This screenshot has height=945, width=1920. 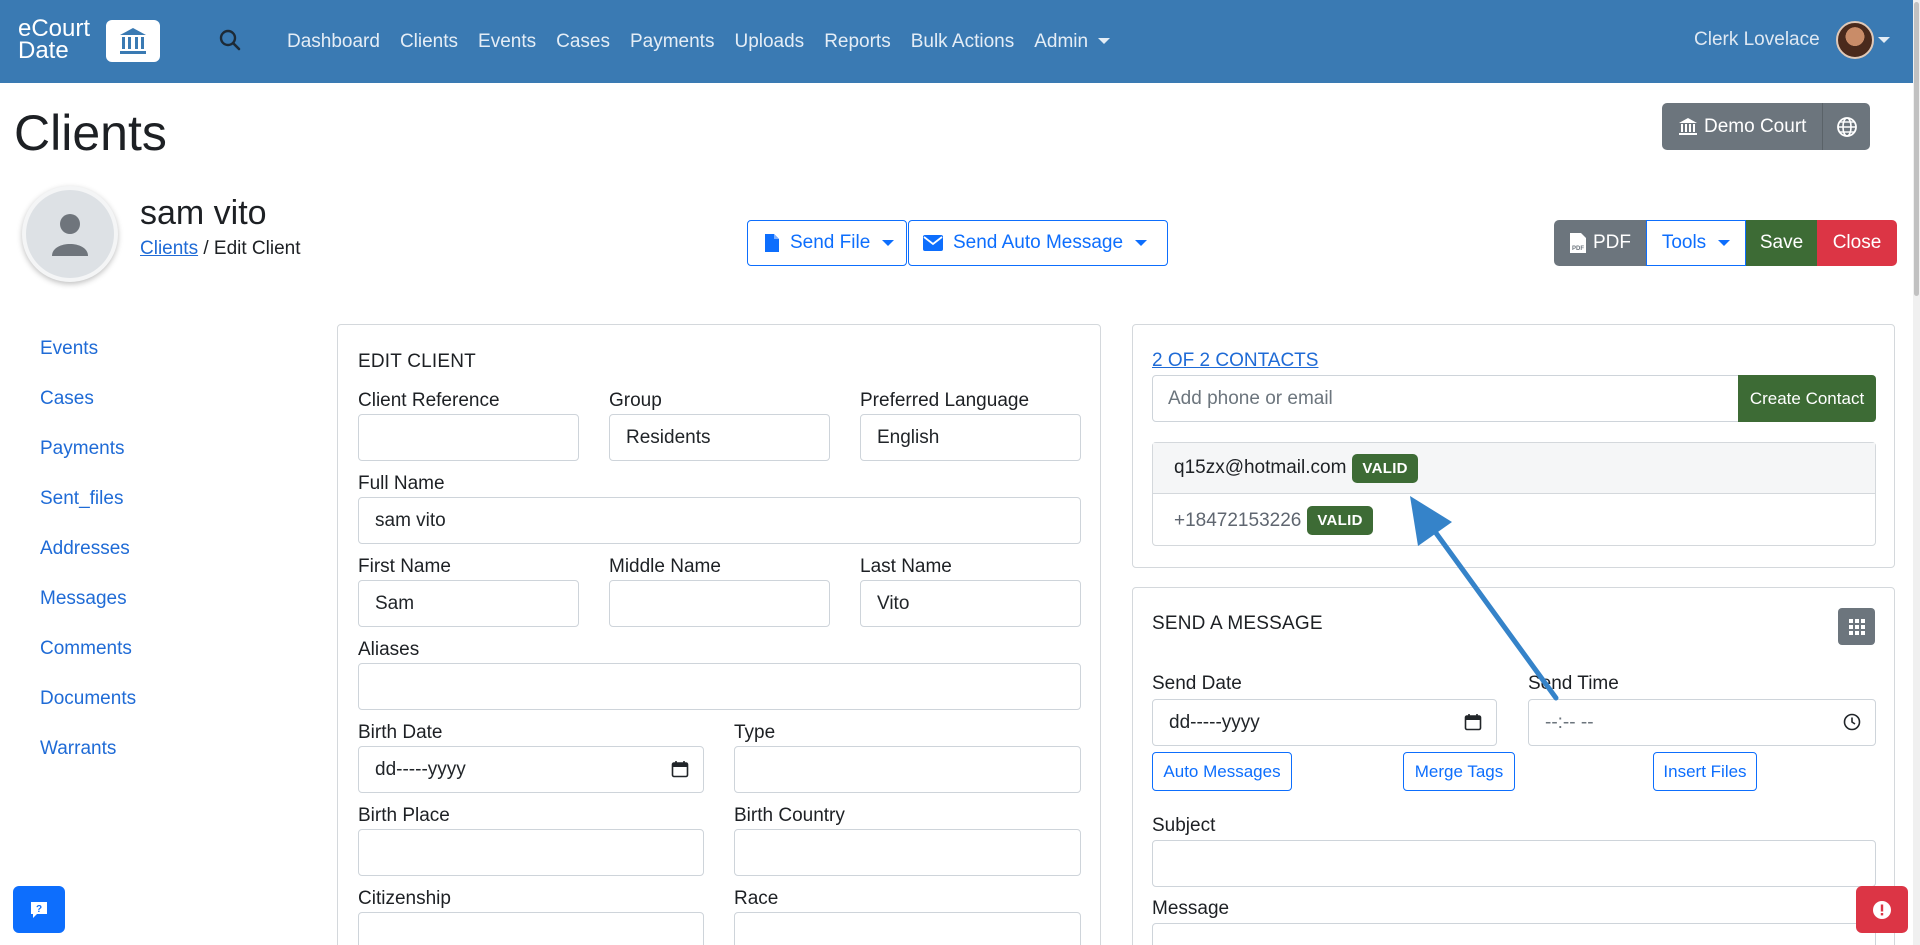 What do you see at coordinates (1702, 722) in the screenshot?
I see `send-time-input: --:-- --` at bounding box center [1702, 722].